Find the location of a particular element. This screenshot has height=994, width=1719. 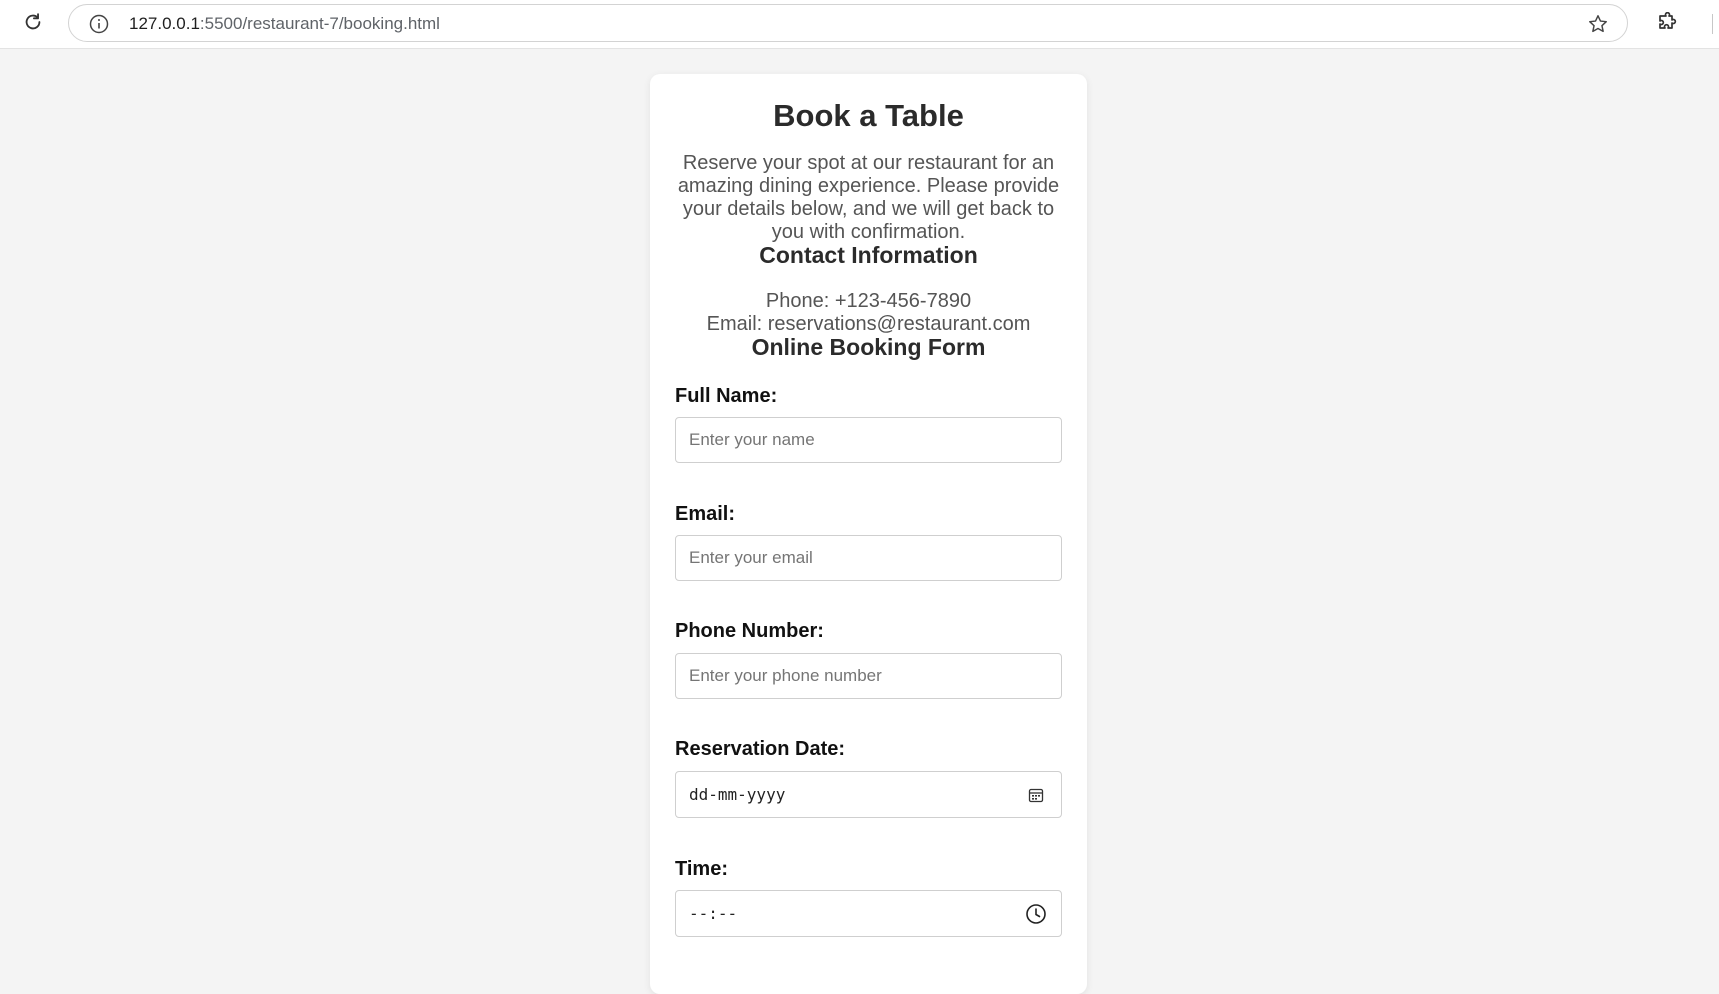

contact-heading: Contact Information is located at coordinates (868, 255).